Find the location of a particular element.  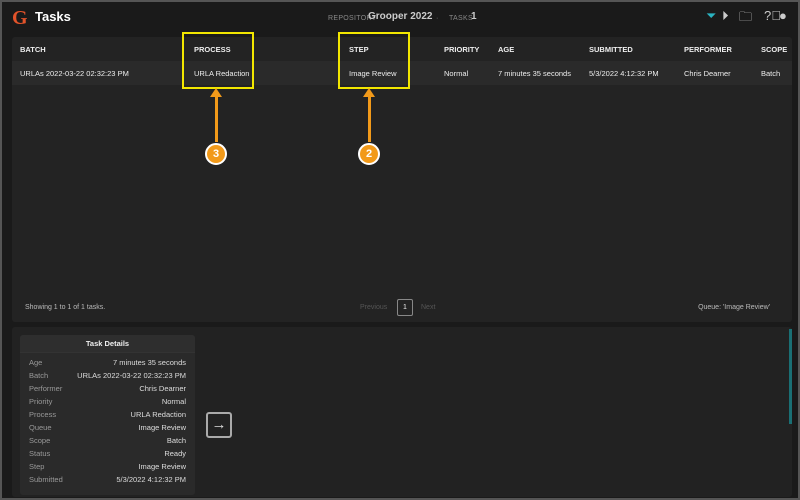

cell-performer: Chris Dearner is located at coordinates (707, 73).